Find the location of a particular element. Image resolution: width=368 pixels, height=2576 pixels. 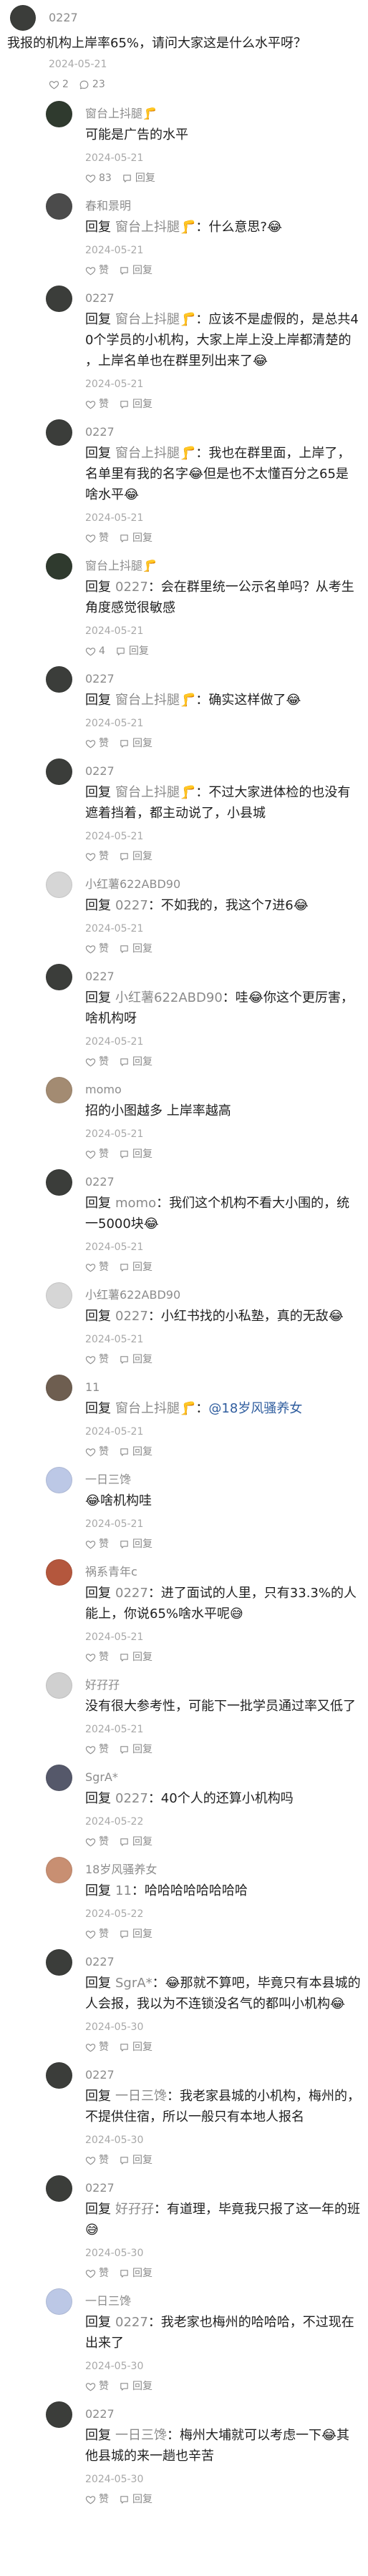

reply-target-name: 好孖孖 is located at coordinates (135, 2209).